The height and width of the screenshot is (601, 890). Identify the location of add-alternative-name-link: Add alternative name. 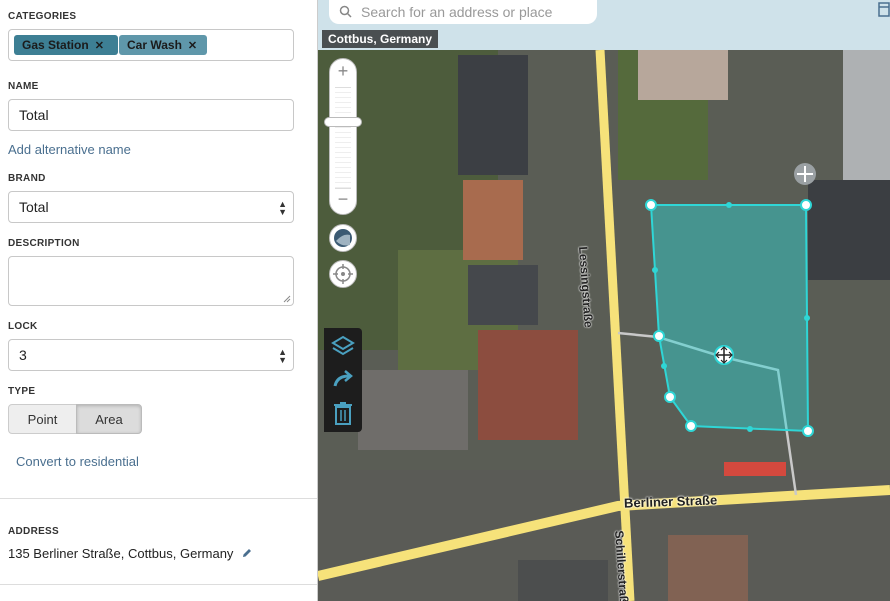
(69, 149).